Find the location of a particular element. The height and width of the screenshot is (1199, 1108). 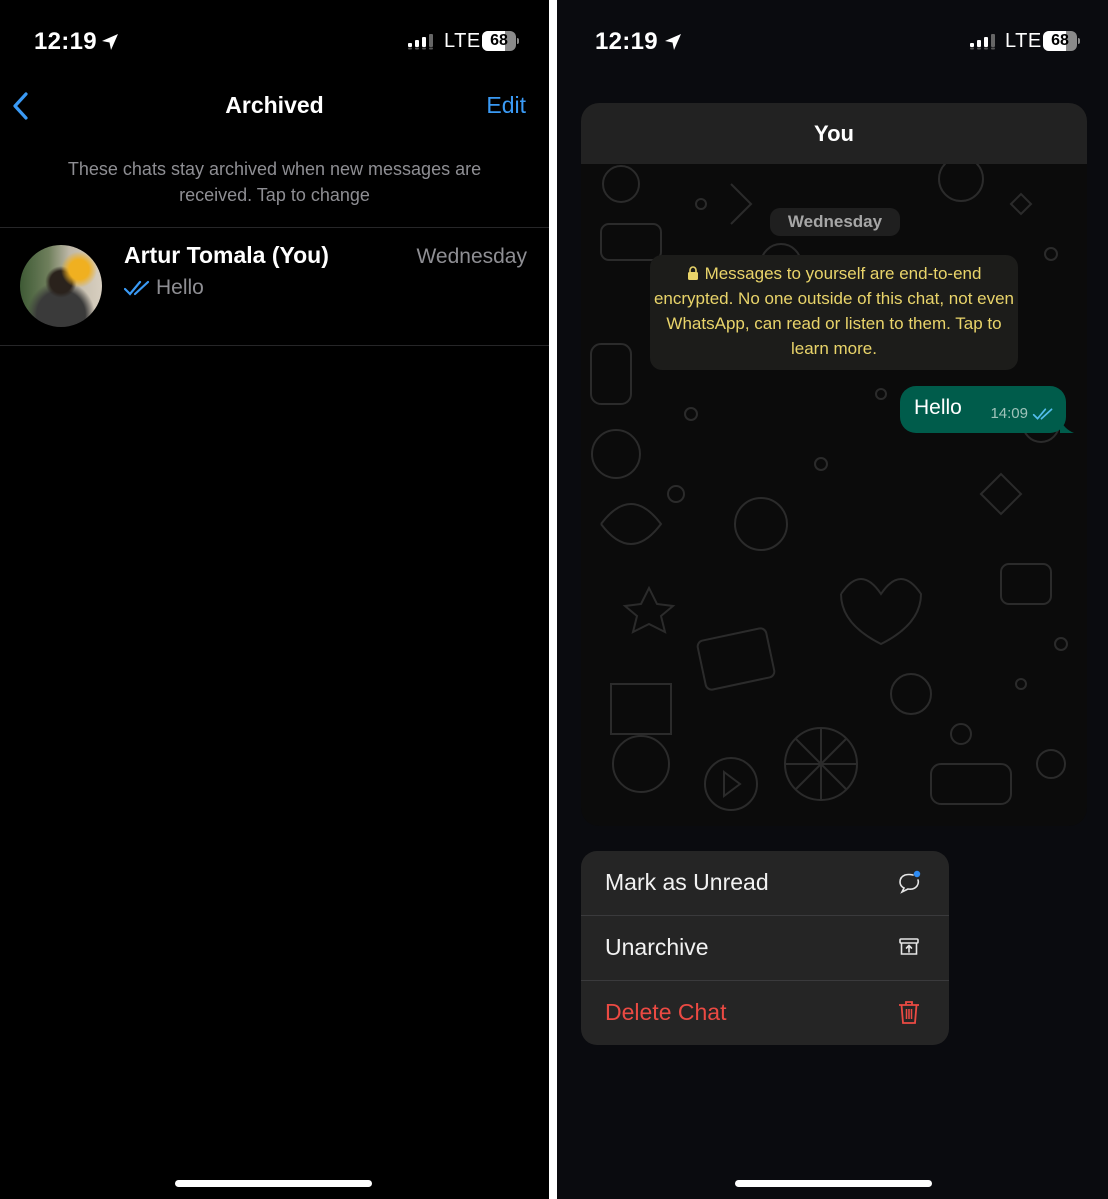

chat-title: You is located at coordinates (834, 133).